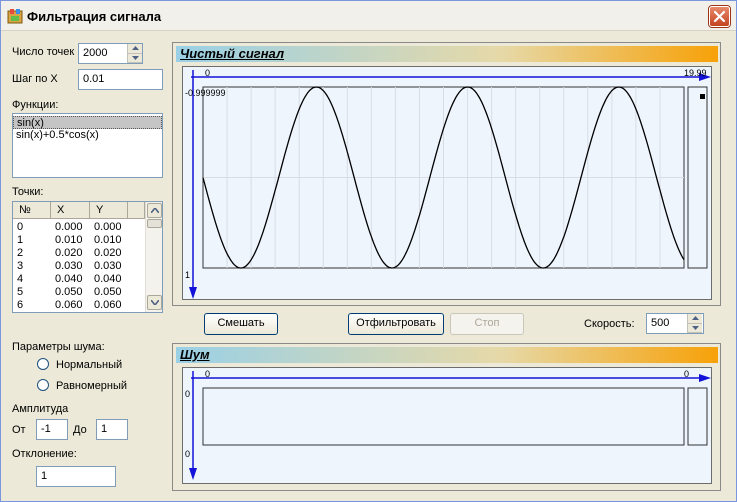 The width and height of the screenshot is (737, 502). I want to click on radio-uniform-label: Равномерный, so click(91, 386).